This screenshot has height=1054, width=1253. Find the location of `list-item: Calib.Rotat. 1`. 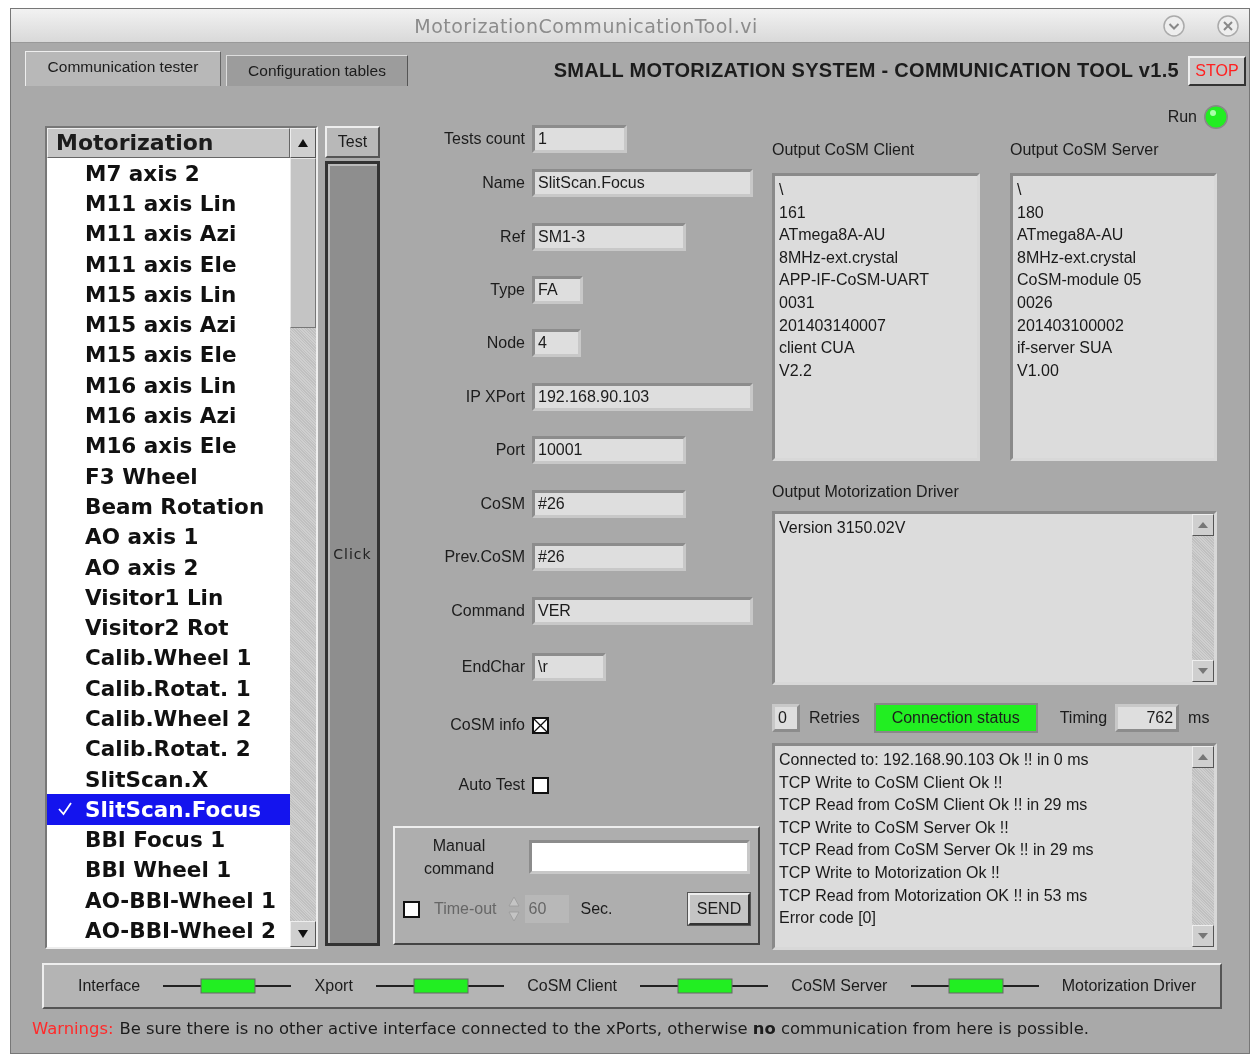

list-item: Calib.Rotat. 1 is located at coordinates (168, 688).